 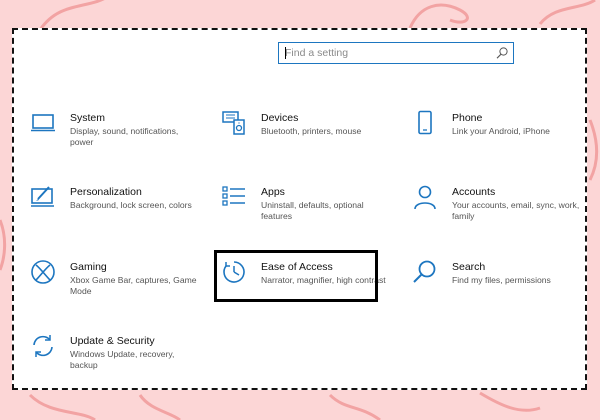 What do you see at coordinates (501, 131) in the screenshot?
I see `tile-description: Link your Android, iPhone` at bounding box center [501, 131].